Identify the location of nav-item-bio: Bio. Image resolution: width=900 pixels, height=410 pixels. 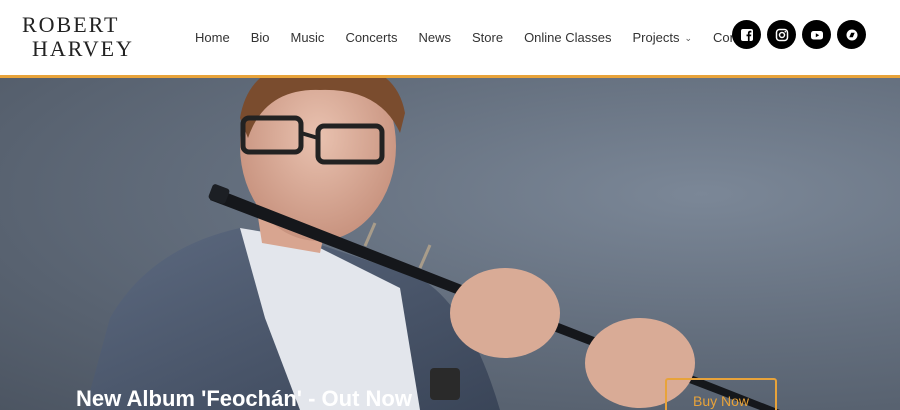
(260, 37).